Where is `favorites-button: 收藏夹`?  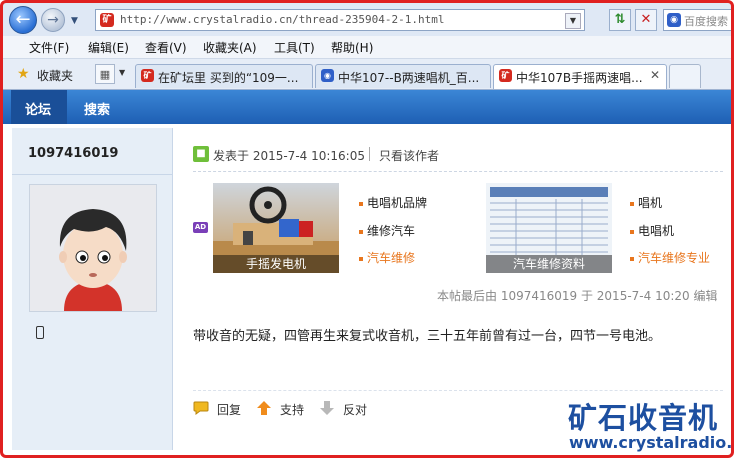
favorites-button: 收藏夹 is located at coordinates (55, 75).